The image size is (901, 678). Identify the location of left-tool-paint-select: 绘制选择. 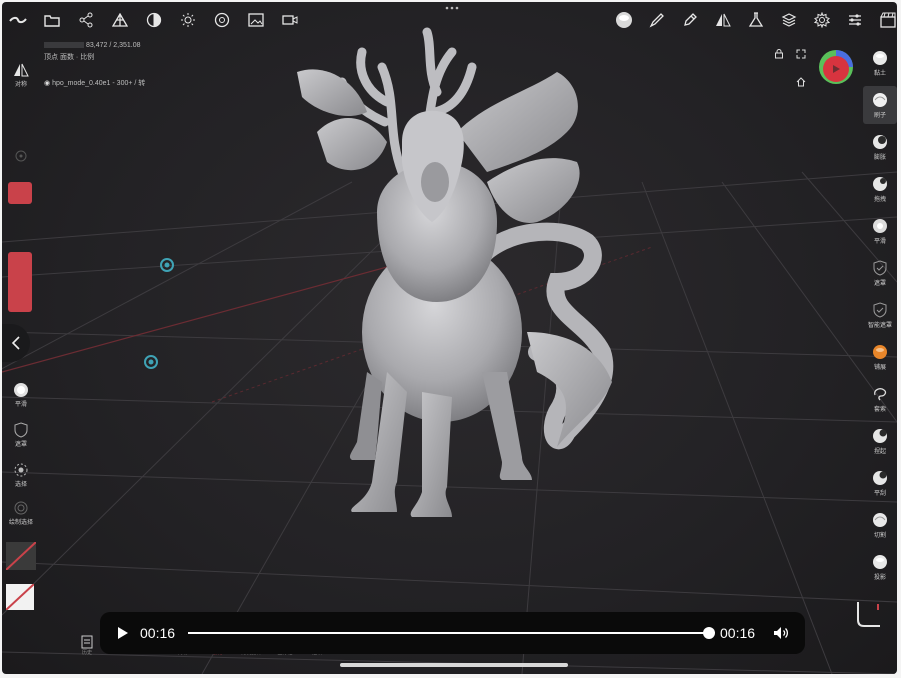
(21, 513).